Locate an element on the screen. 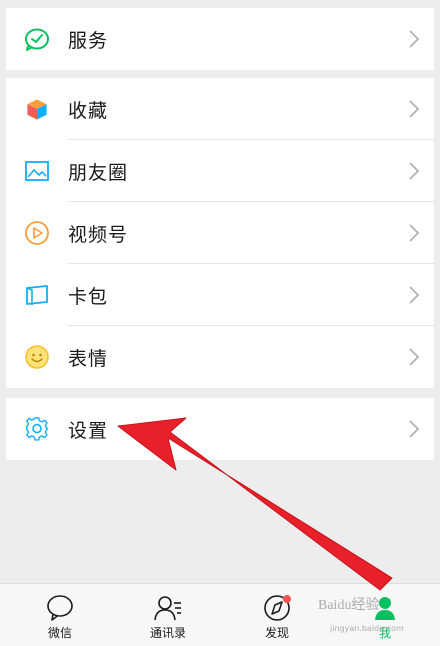  card-wallet-icon is located at coordinates (37, 295).